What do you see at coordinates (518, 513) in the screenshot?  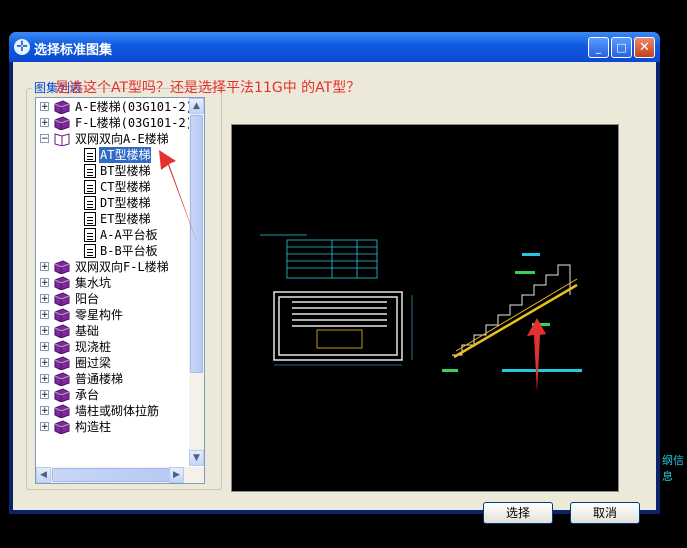 I see `select-button: 选择` at bounding box center [518, 513].